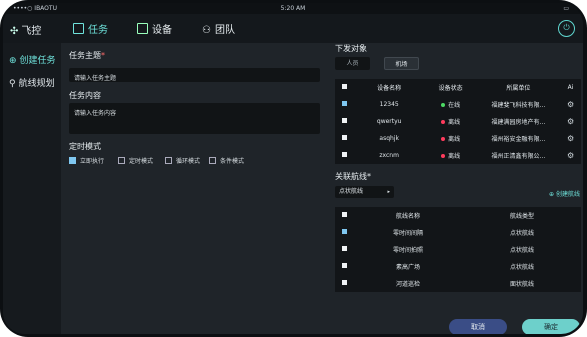 The image size is (587, 337). I want to click on tab-tasks: 任务, so click(90, 28).